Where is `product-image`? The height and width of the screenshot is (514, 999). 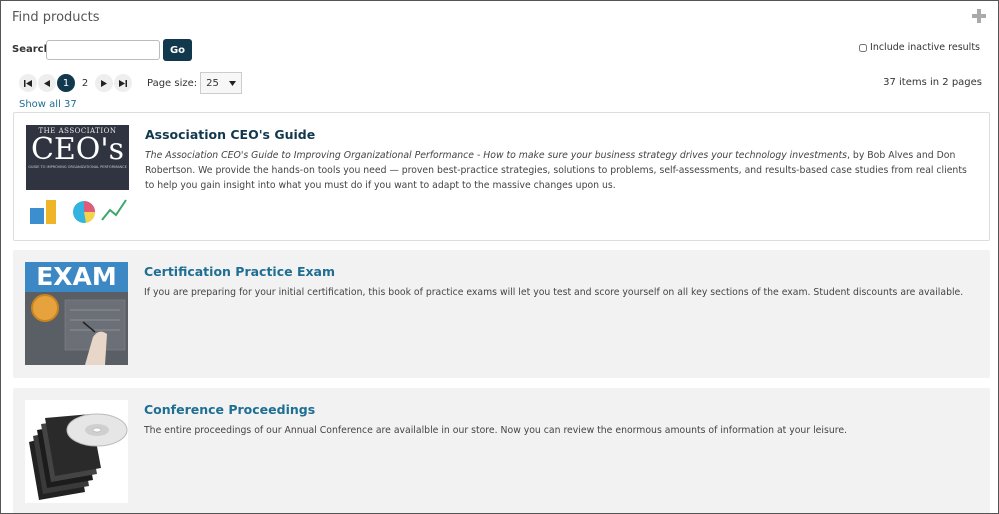
product-image is located at coordinates (76, 451).